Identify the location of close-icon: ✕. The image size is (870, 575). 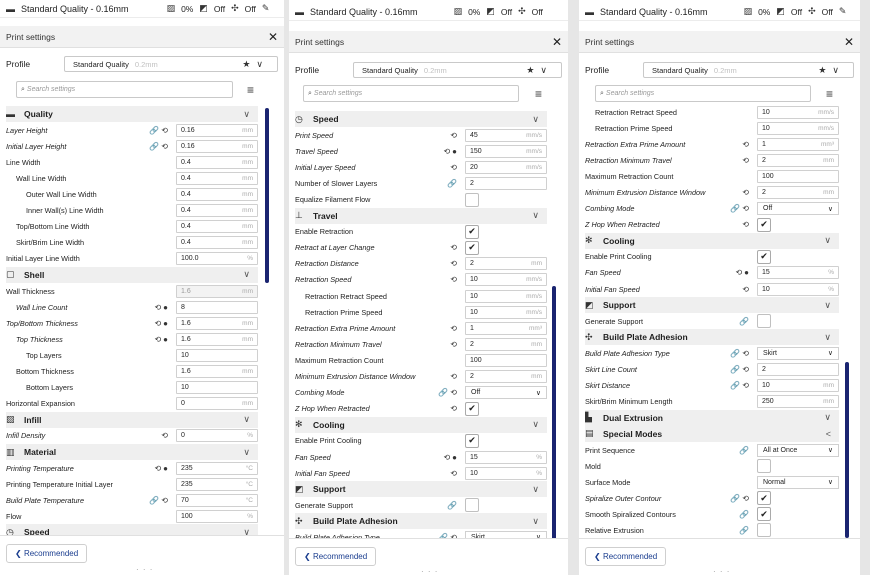
(273, 37).